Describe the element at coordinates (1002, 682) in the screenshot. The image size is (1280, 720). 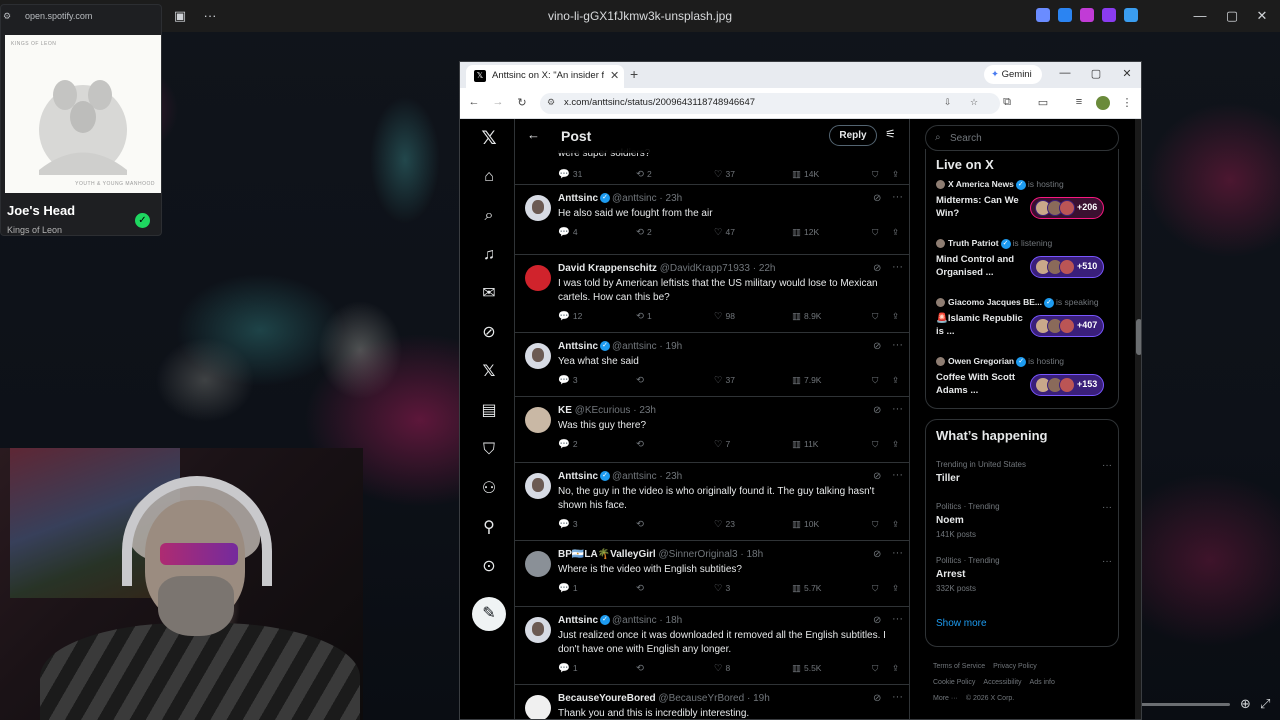
I see `footer-accessibility-link: Accessibility` at that location.